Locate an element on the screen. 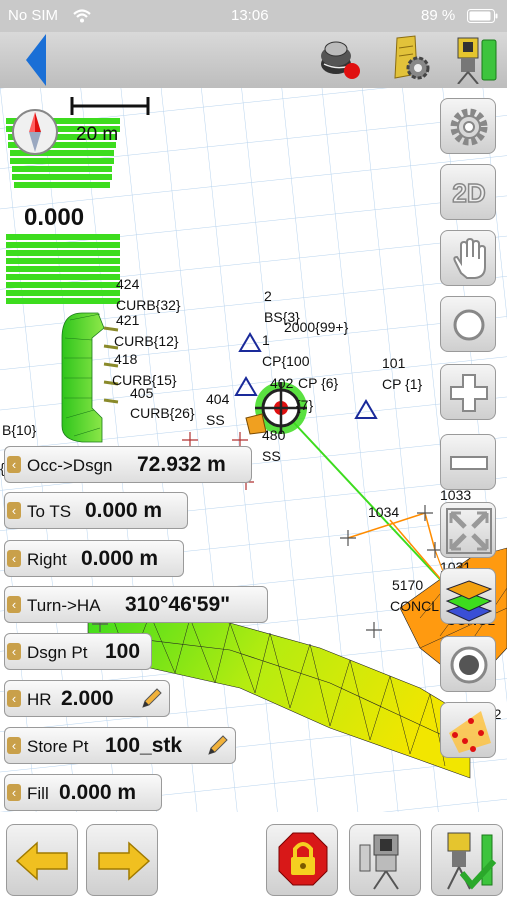 The width and height of the screenshot is (507, 900). info-panel-key: To TS is located at coordinates (49, 511).